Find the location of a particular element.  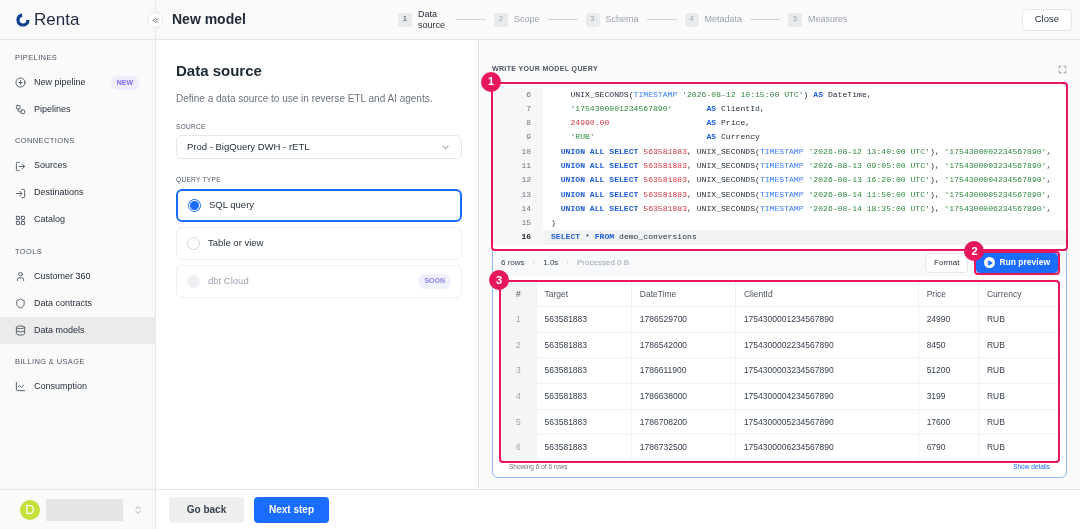

code-line: 24990.00 AS Price, is located at coordinates (660, 123).